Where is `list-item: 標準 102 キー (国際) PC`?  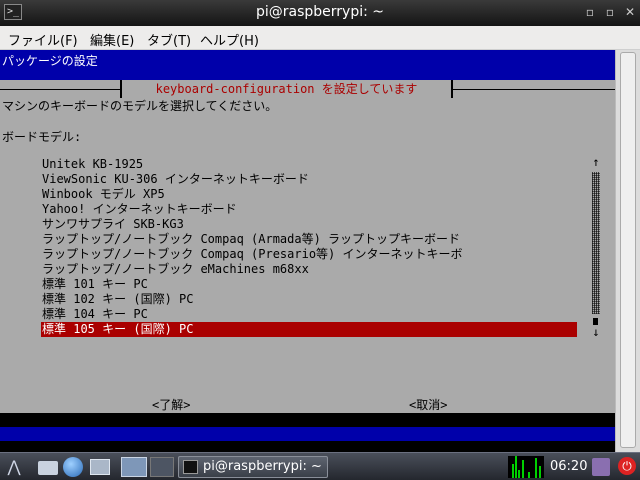 list-item: 標準 102 キー (国際) PC is located at coordinates (309, 299).